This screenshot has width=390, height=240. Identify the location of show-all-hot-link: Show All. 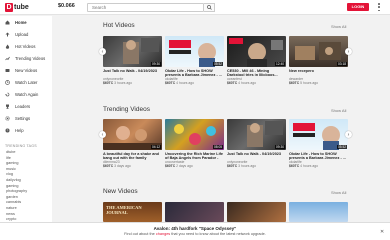
(338, 26).